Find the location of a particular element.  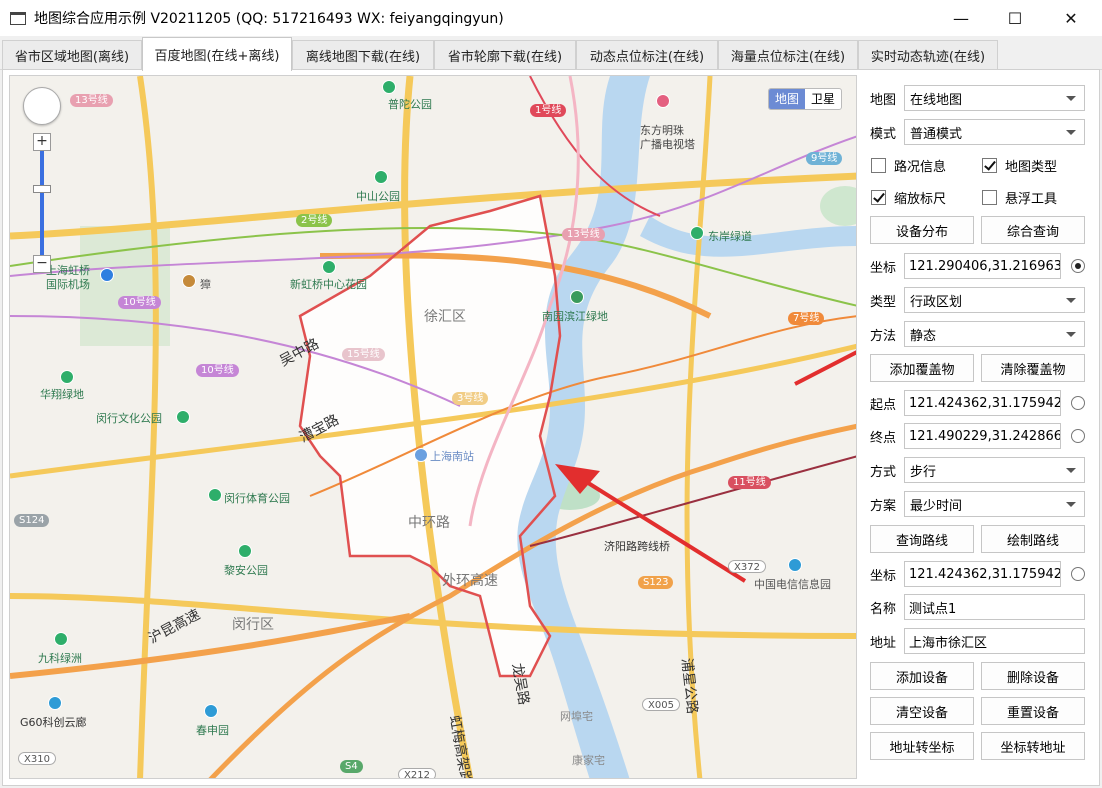

minimize-button: — is located at coordinates (961, 18).